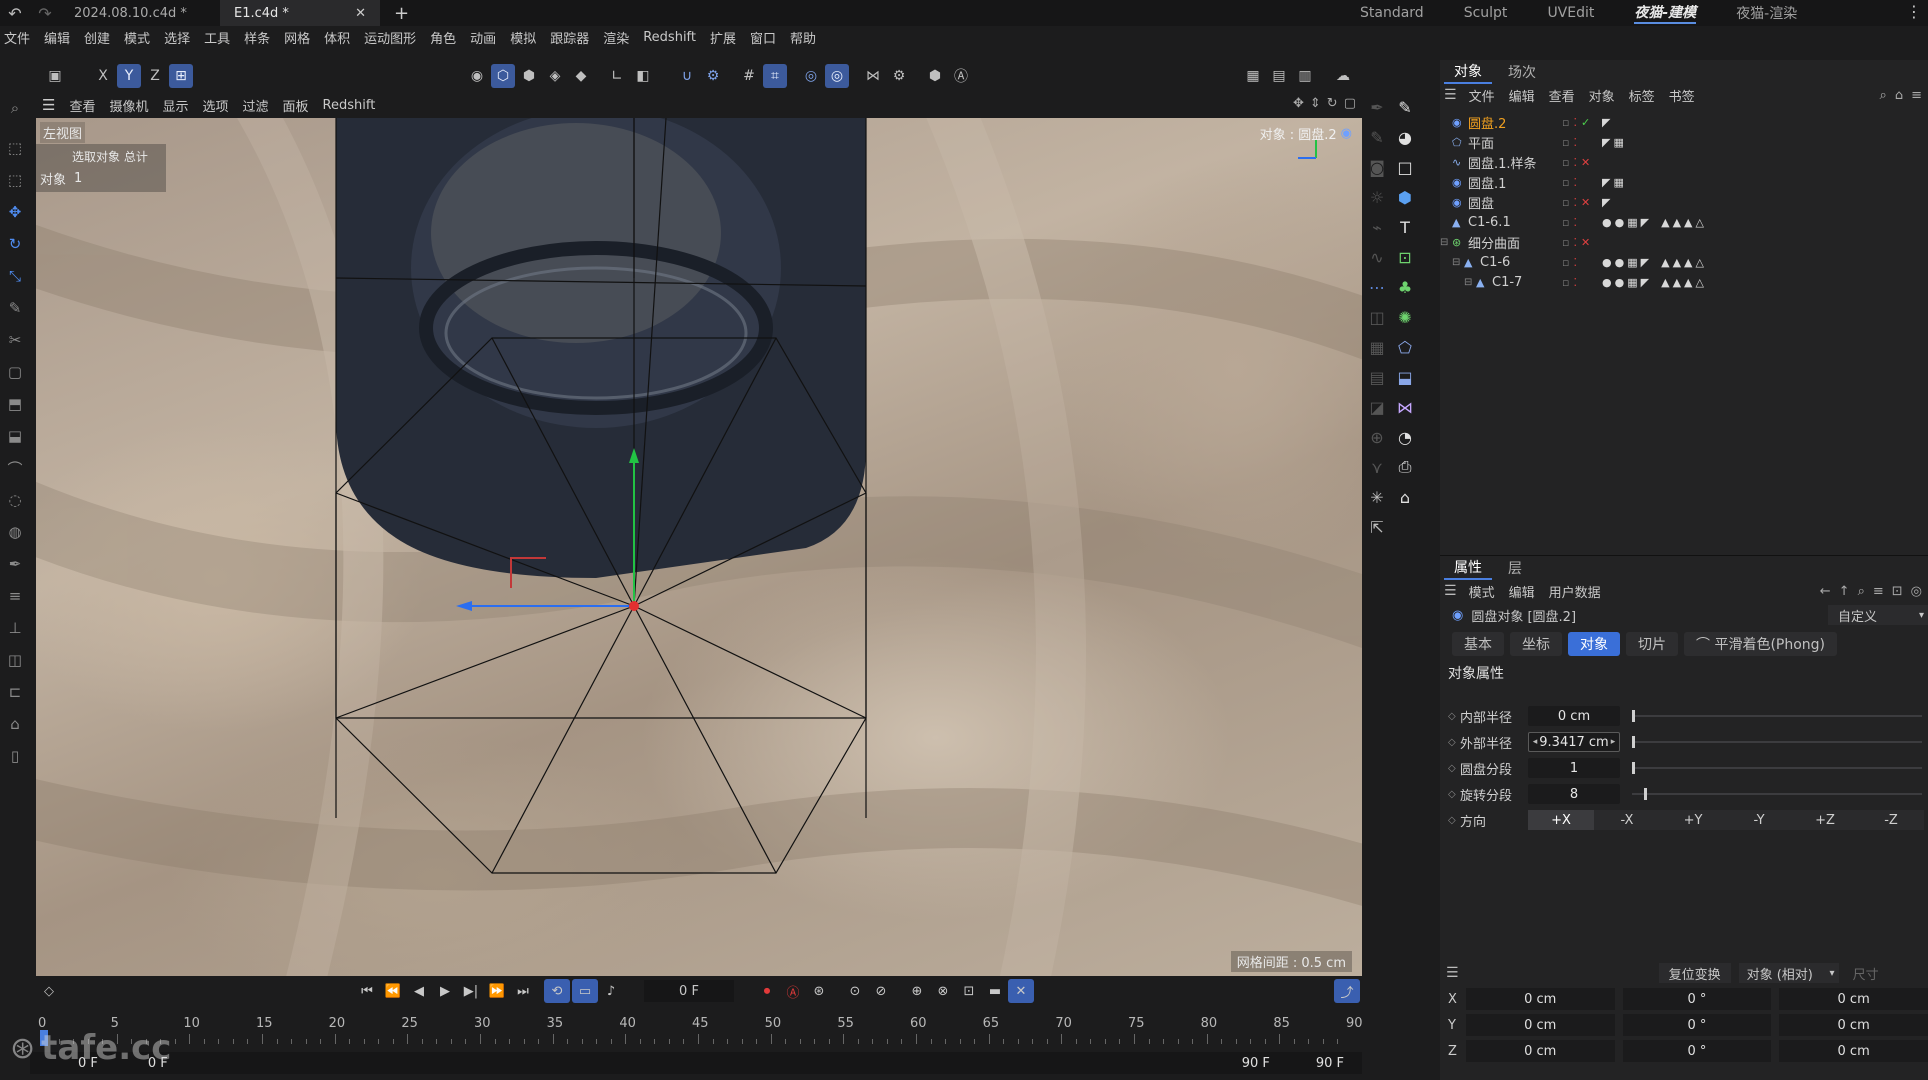 The width and height of the screenshot is (1928, 1080). Describe the element at coordinates (969, 991) in the screenshot. I see `key-pla-icon: ⊡` at that location.